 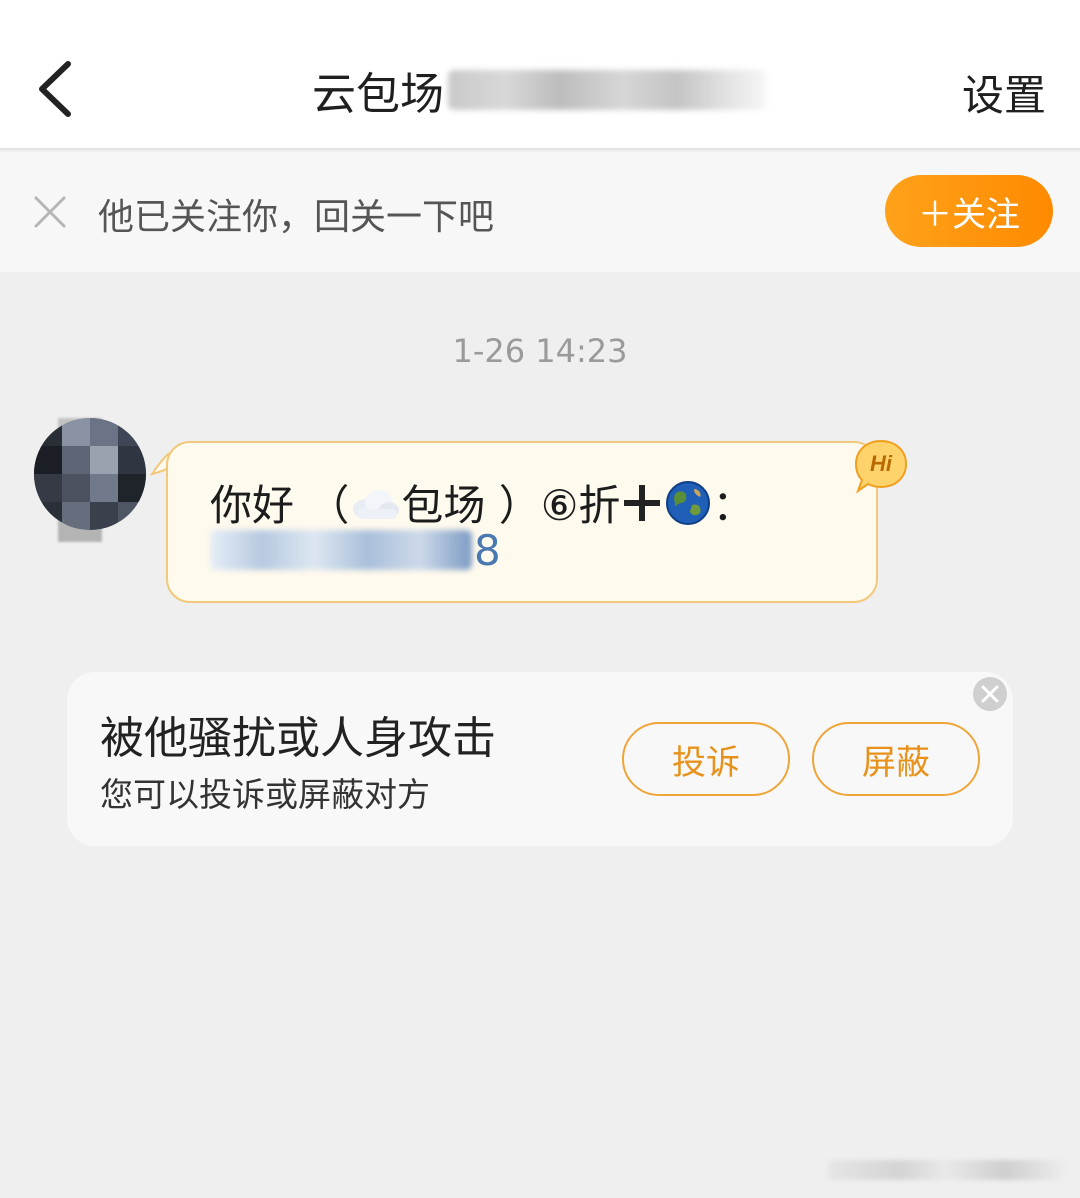 What do you see at coordinates (969, 211) in the screenshot?
I see `follow-button: ＋关注` at bounding box center [969, 211].